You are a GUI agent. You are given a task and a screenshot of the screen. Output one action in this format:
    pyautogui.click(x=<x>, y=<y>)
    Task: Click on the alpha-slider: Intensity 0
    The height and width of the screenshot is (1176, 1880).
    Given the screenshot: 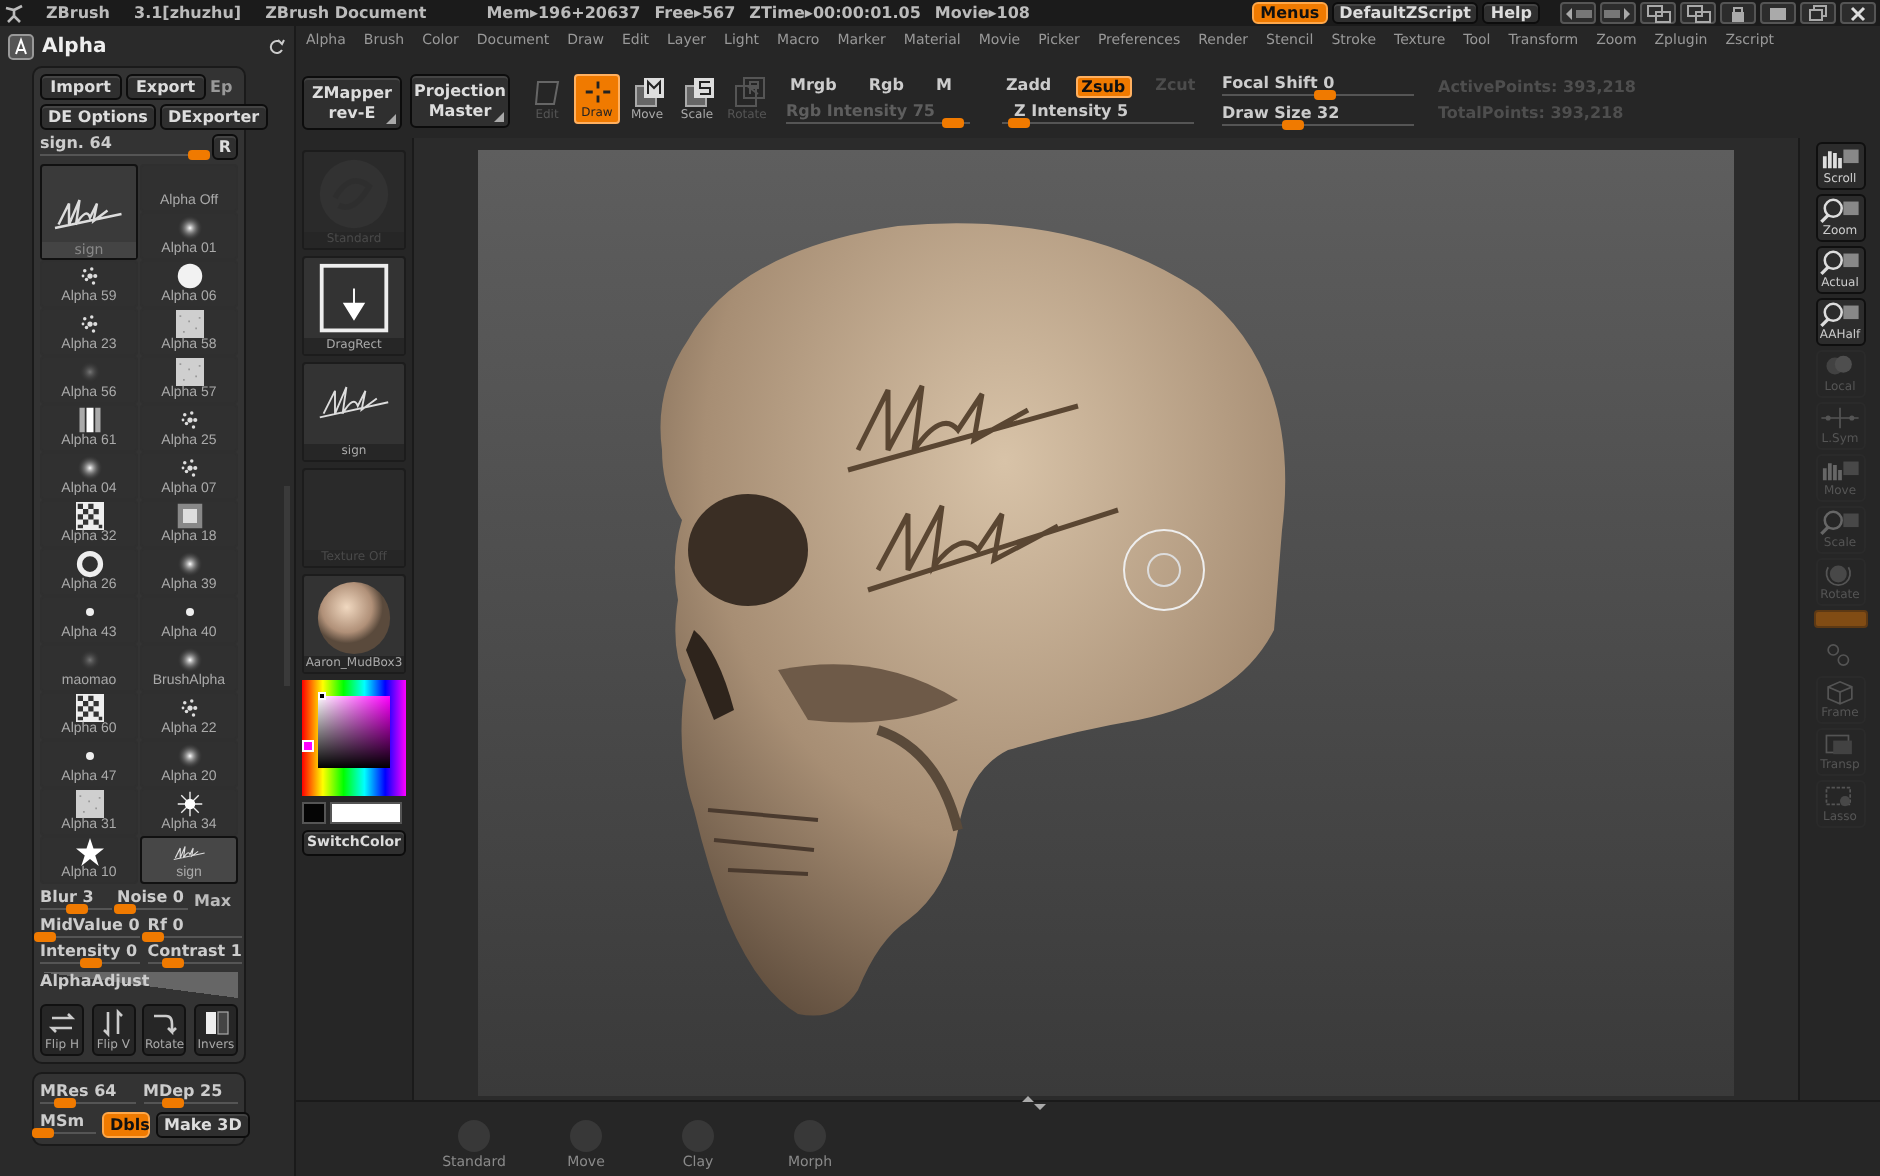 What is the action you would take?
    pyautogui.click(x=90, y=955)
    